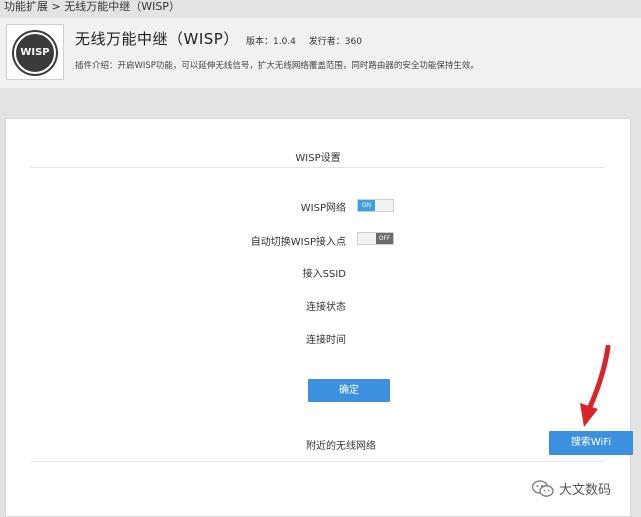  I want to click on status-label: 连接状态, so click(326, 307).